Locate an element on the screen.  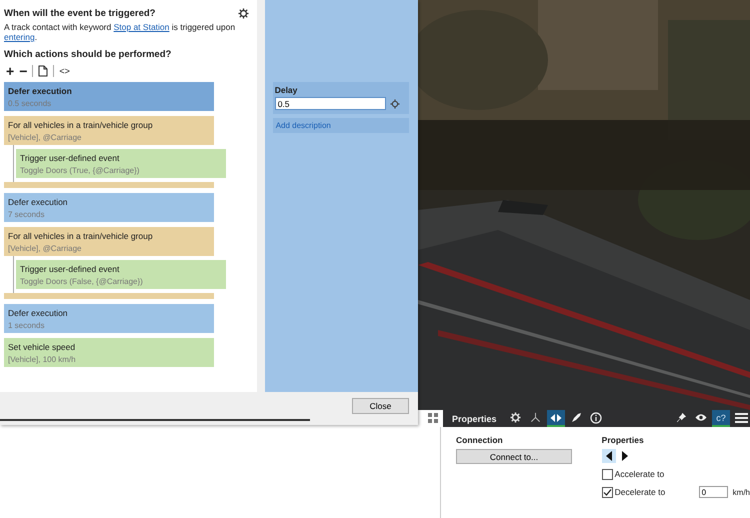
action-block: Defer execution 0.5 seconds is located at coordinates (109, 96).